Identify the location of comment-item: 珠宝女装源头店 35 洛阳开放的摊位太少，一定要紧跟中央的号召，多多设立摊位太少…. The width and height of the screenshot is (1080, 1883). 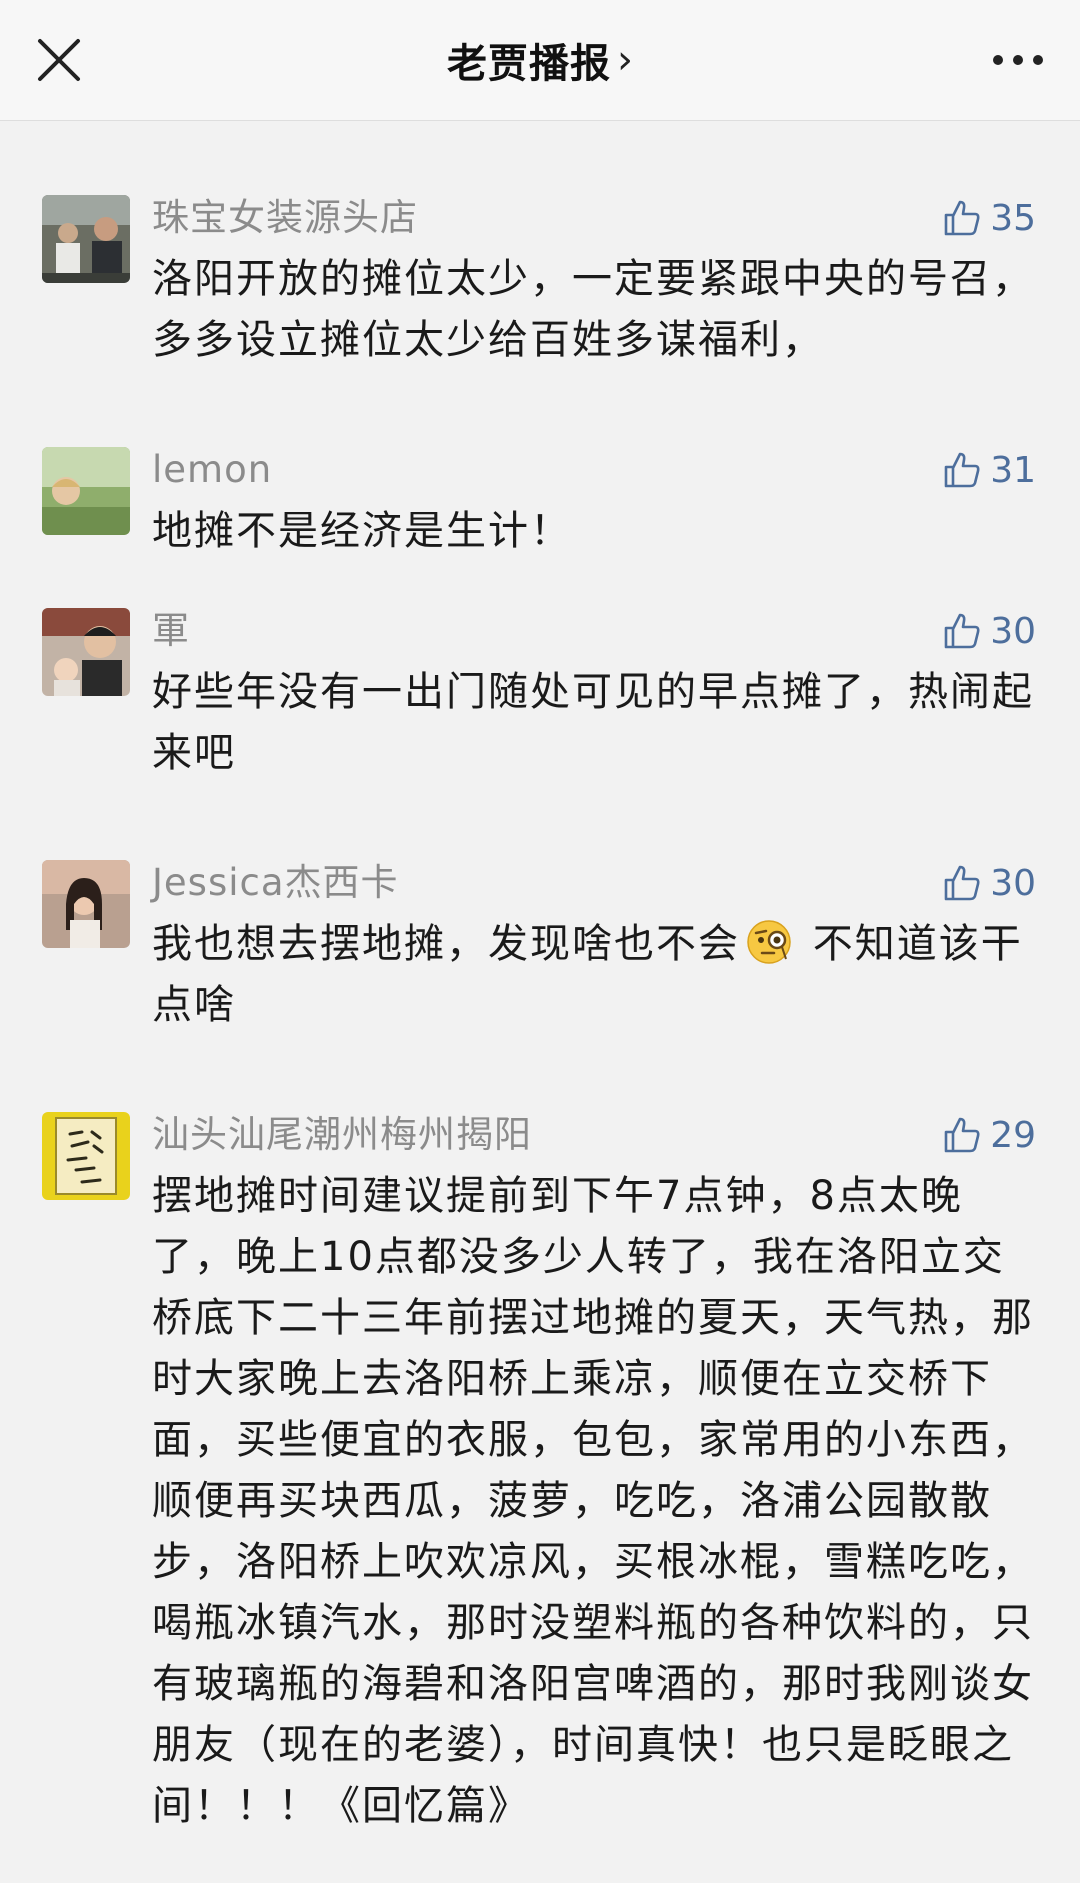
(540, 321).